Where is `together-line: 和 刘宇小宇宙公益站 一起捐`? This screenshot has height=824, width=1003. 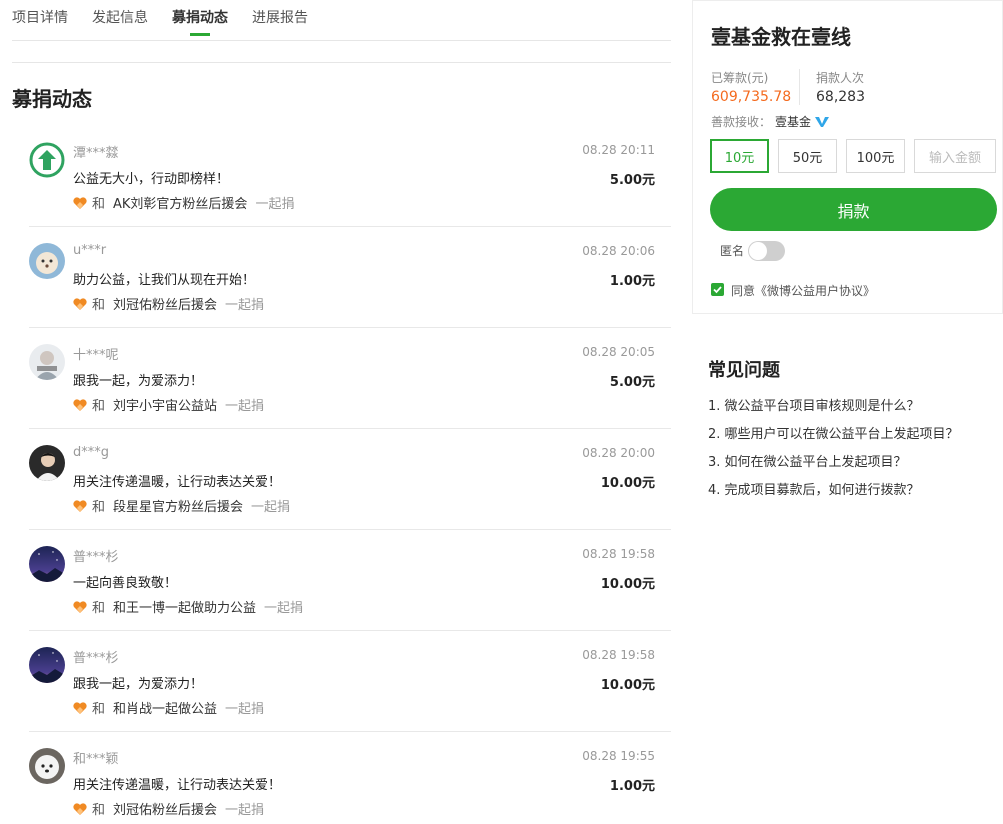 together-line: 和 刘宇小宇宙公益站 一起捐 is located at coordinates (168, 404).